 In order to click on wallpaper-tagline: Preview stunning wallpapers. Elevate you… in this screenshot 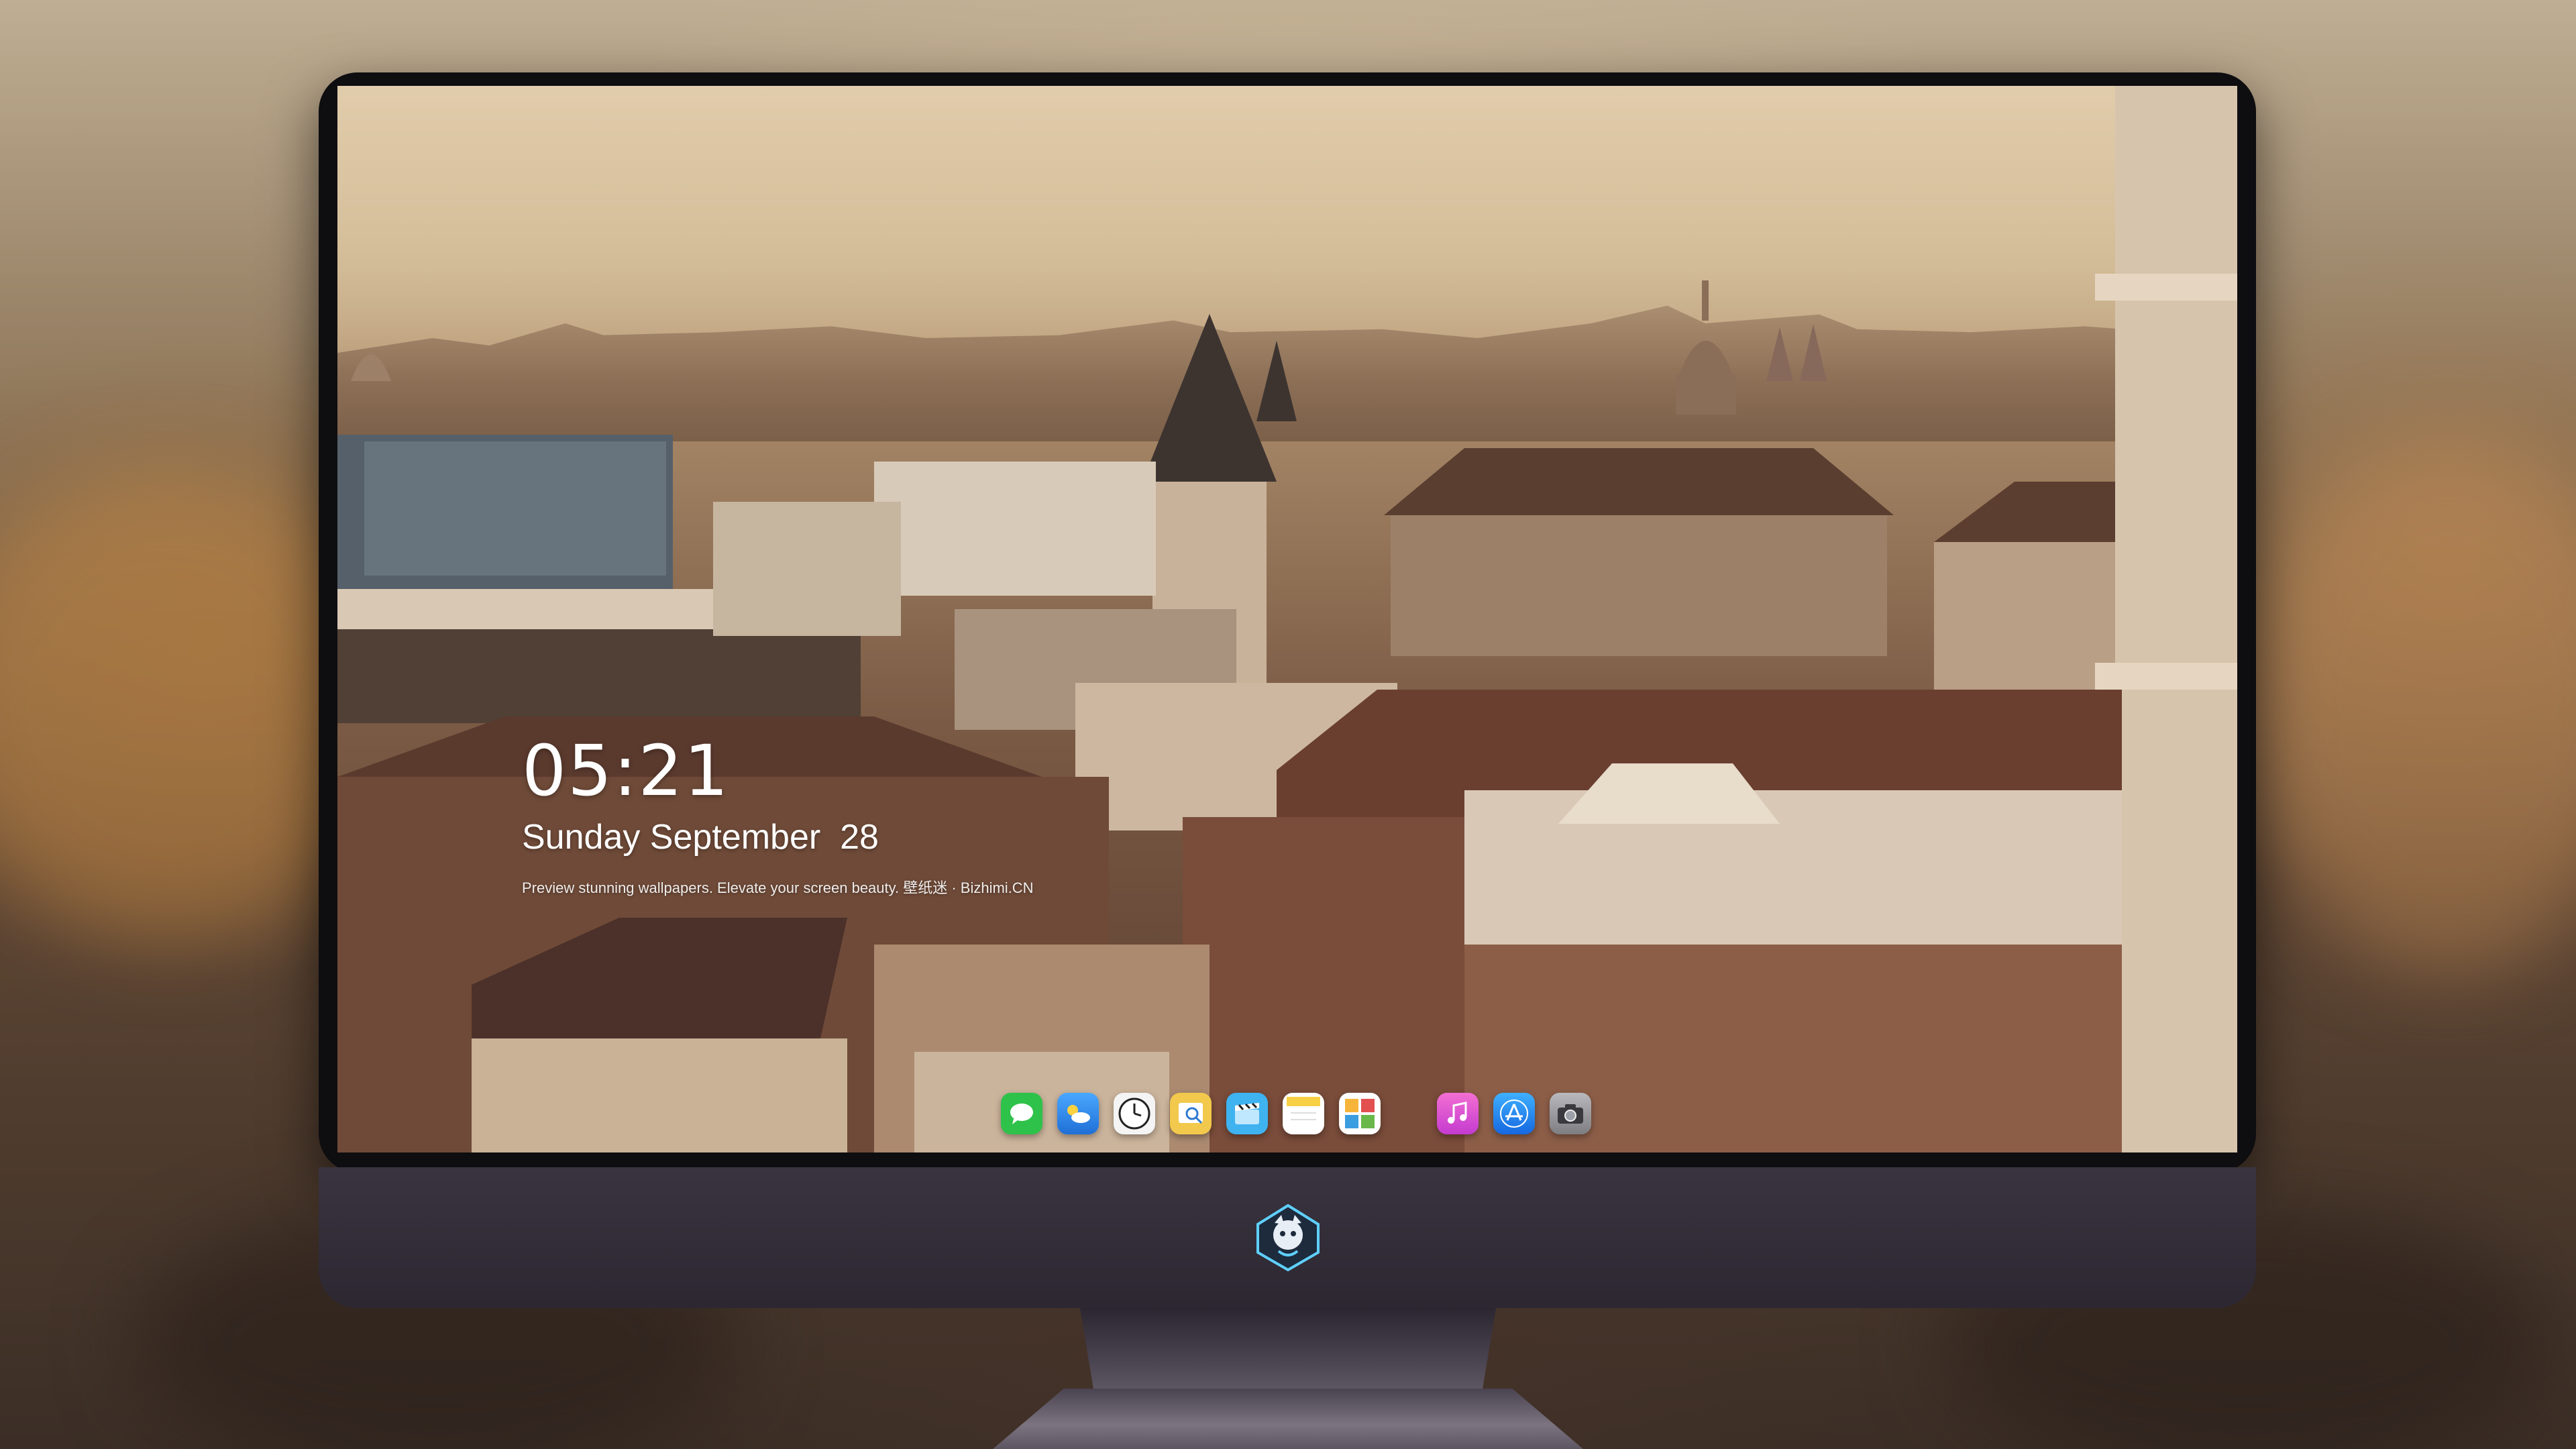, I will do `click(778, 887)`.